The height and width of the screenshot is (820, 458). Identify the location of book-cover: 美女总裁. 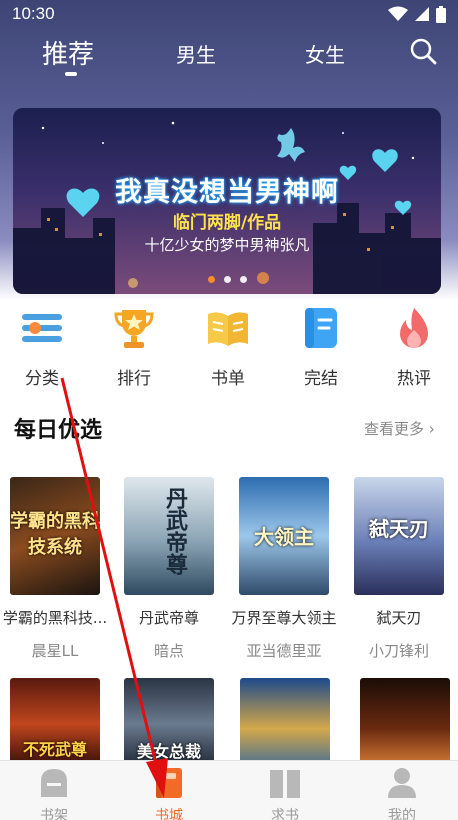
(169, 724).